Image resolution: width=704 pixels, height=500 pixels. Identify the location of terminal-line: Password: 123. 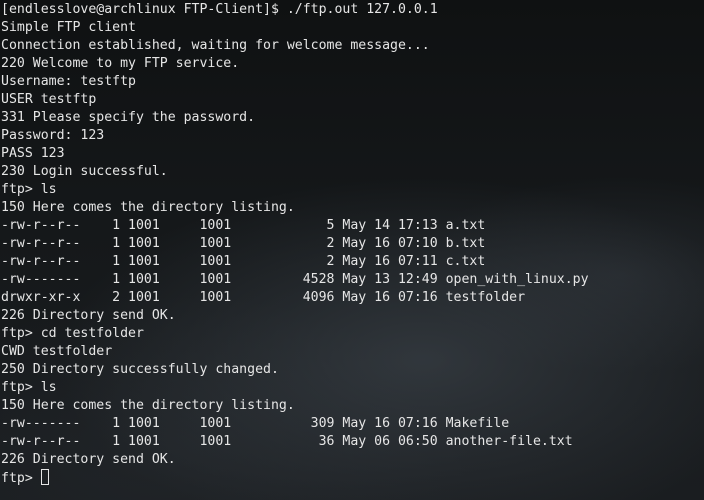
(53, 135).